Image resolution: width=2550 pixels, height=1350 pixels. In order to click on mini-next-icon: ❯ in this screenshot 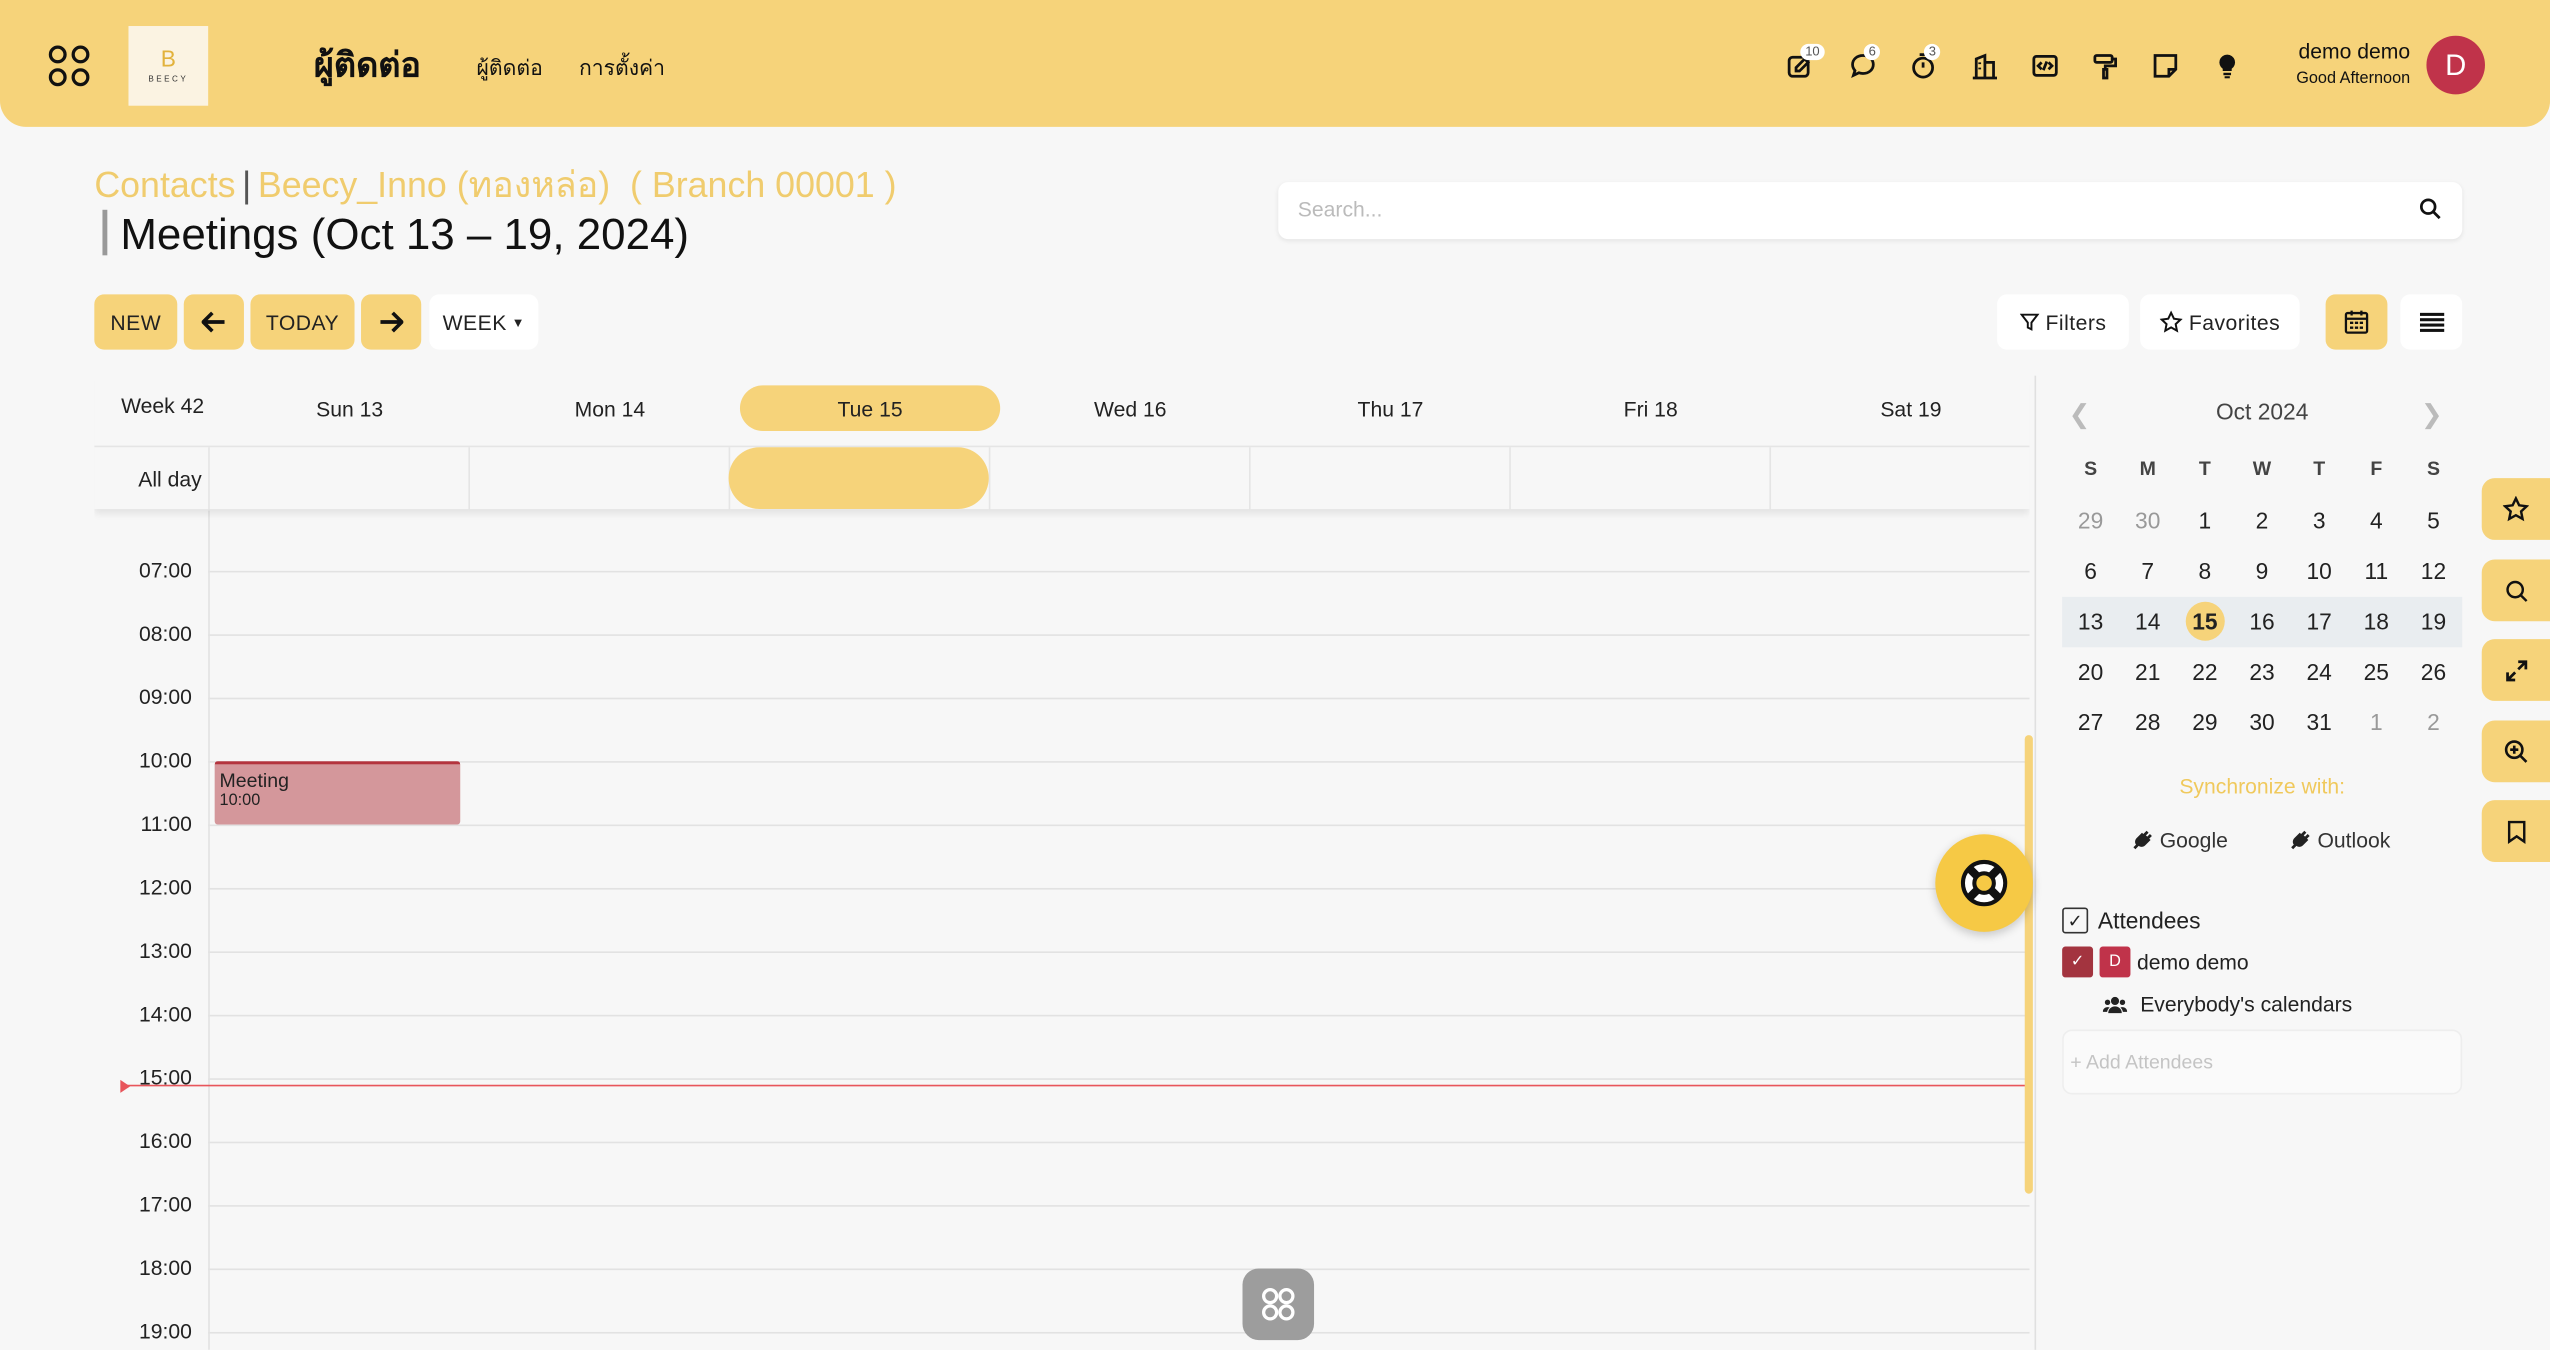, I will do `click(2432, 414)`.